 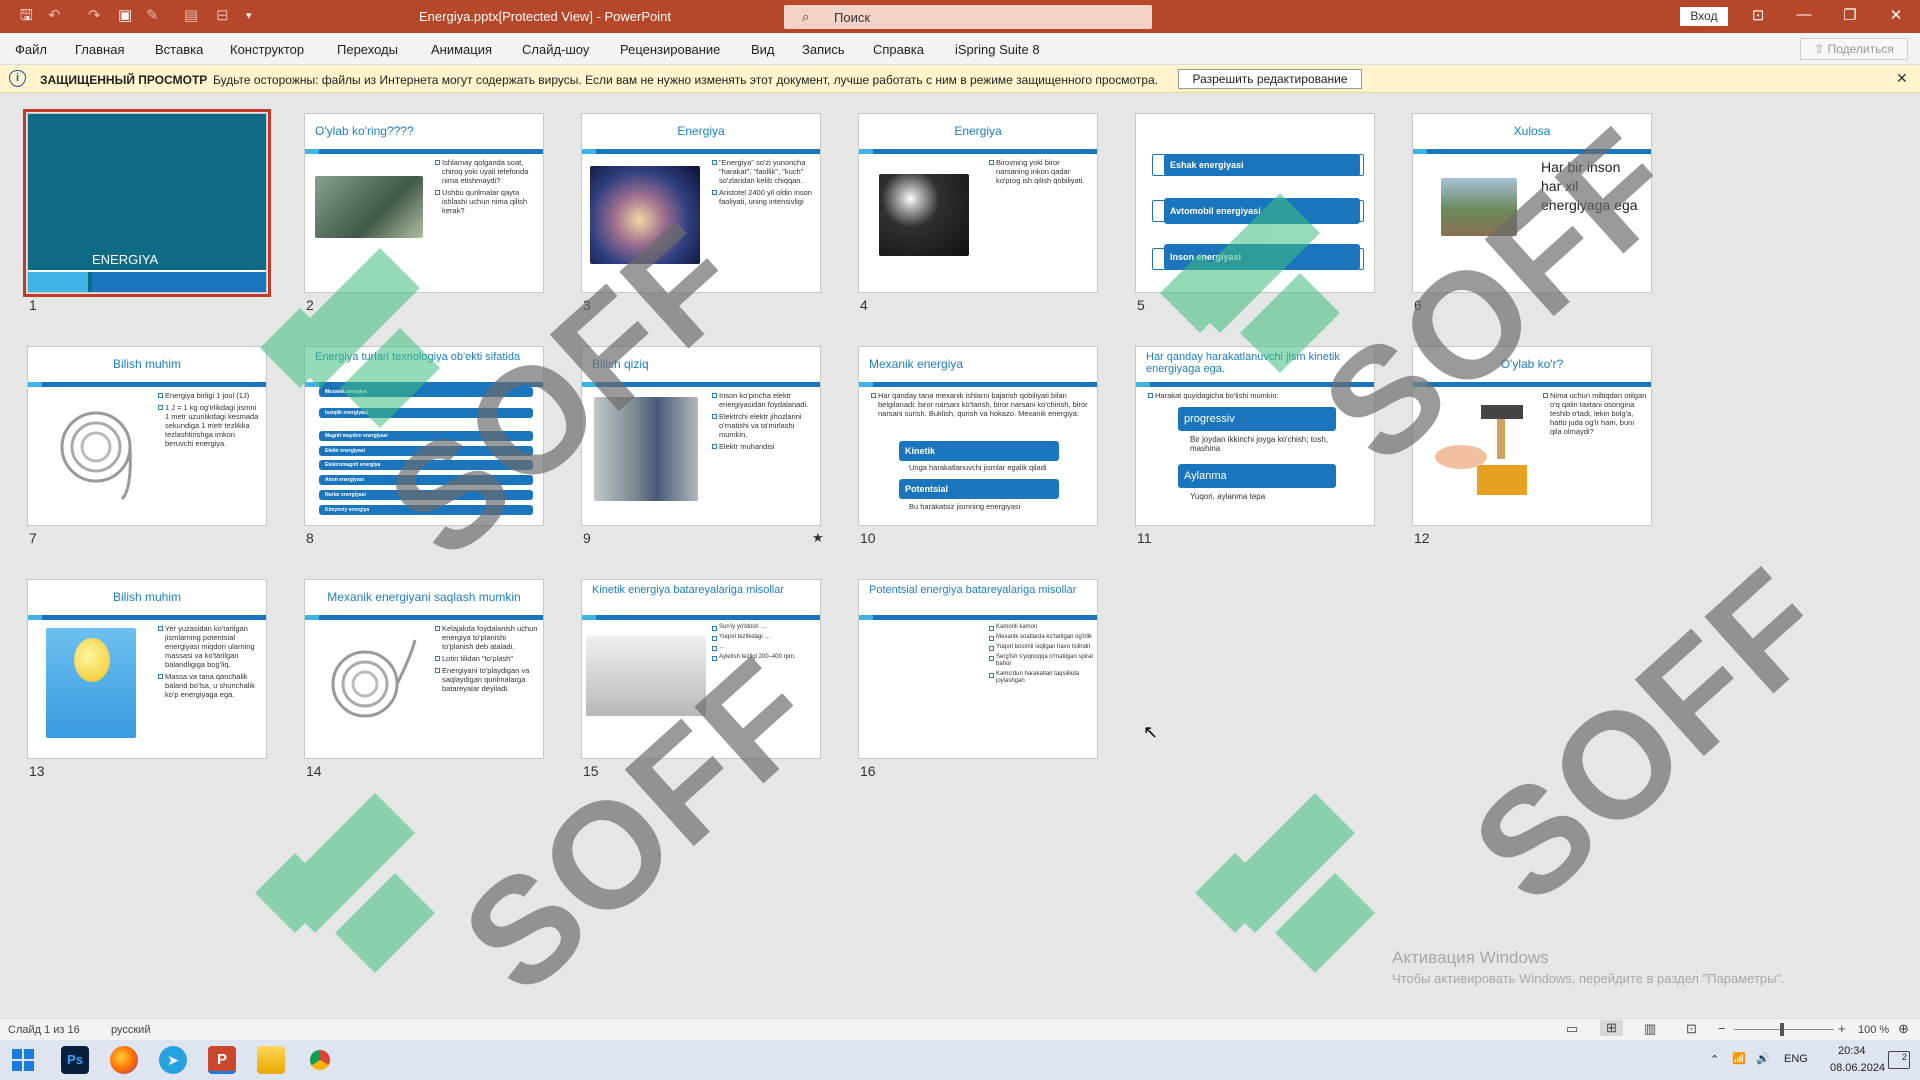 What do you see at coordinates (267, 49) in the screenshot?
I see `tab-design: Конструктор` at bounding box center [267, 49].